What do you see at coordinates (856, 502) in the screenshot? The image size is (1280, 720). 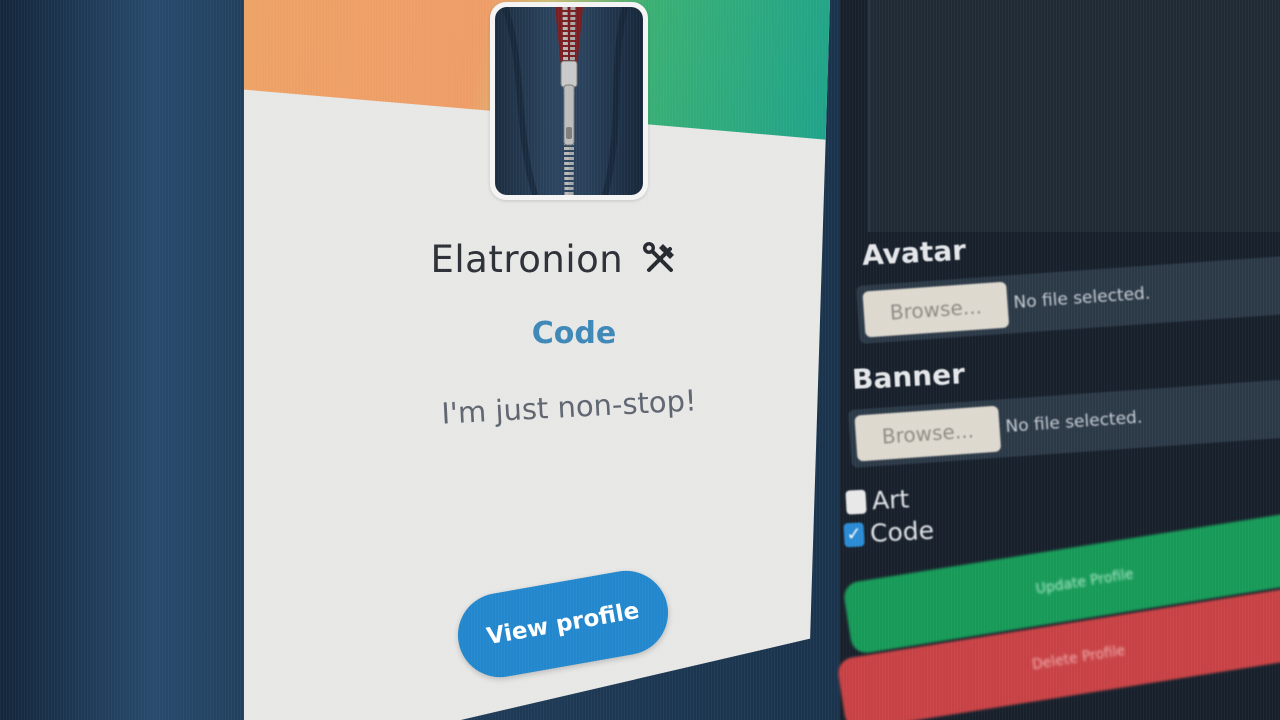 I see `art-checkbox` at bounding box center [856, 502].